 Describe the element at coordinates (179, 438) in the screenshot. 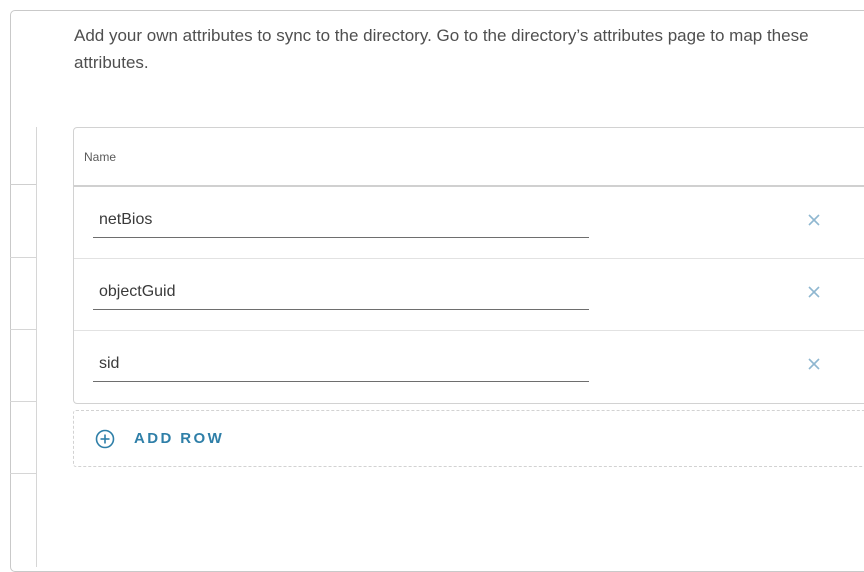

I see `add-row-label: ADD ROW` at that location.